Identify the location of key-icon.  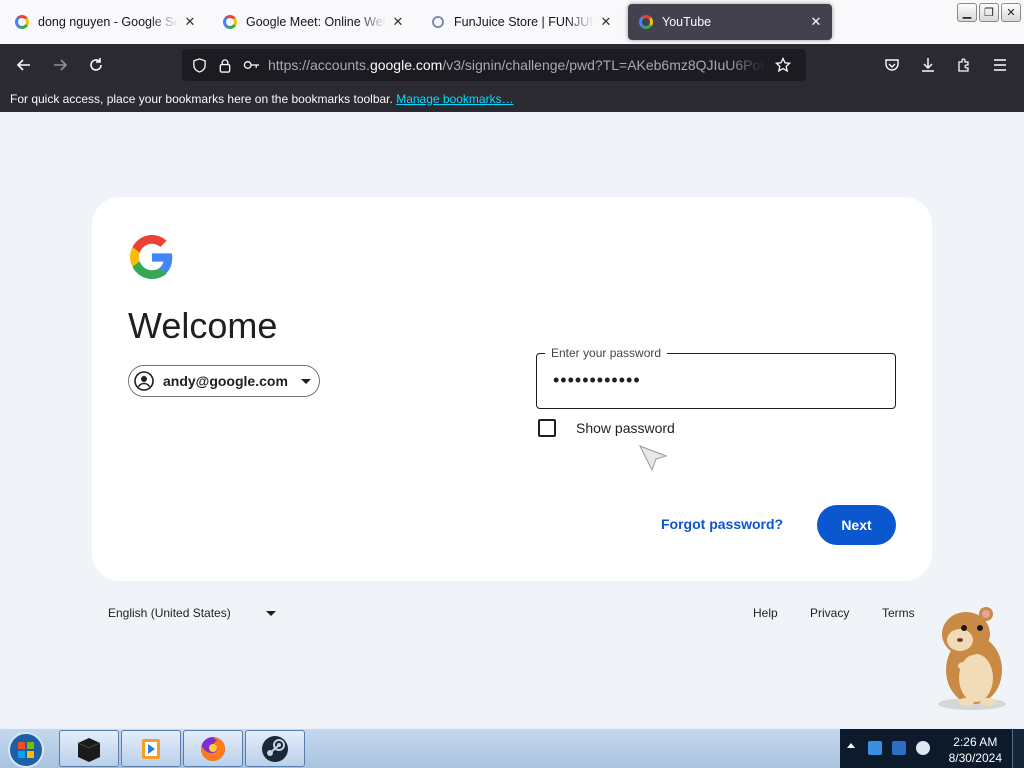
(251, 65).